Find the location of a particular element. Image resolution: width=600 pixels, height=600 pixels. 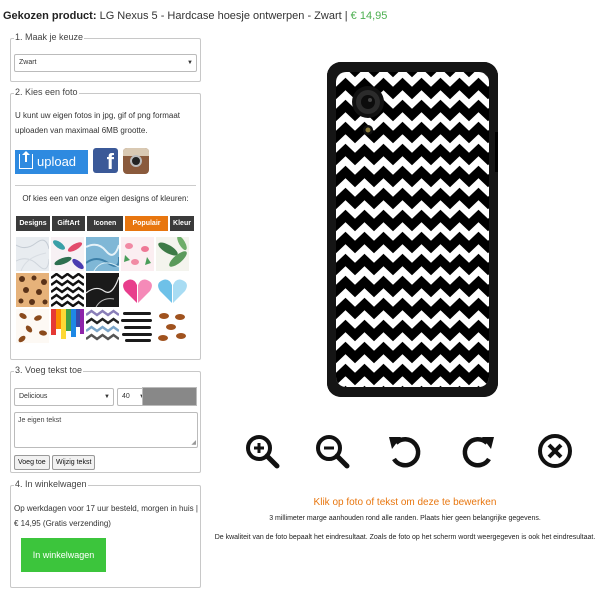

font-select-value: Delicious is located at coordinates (33, 396).